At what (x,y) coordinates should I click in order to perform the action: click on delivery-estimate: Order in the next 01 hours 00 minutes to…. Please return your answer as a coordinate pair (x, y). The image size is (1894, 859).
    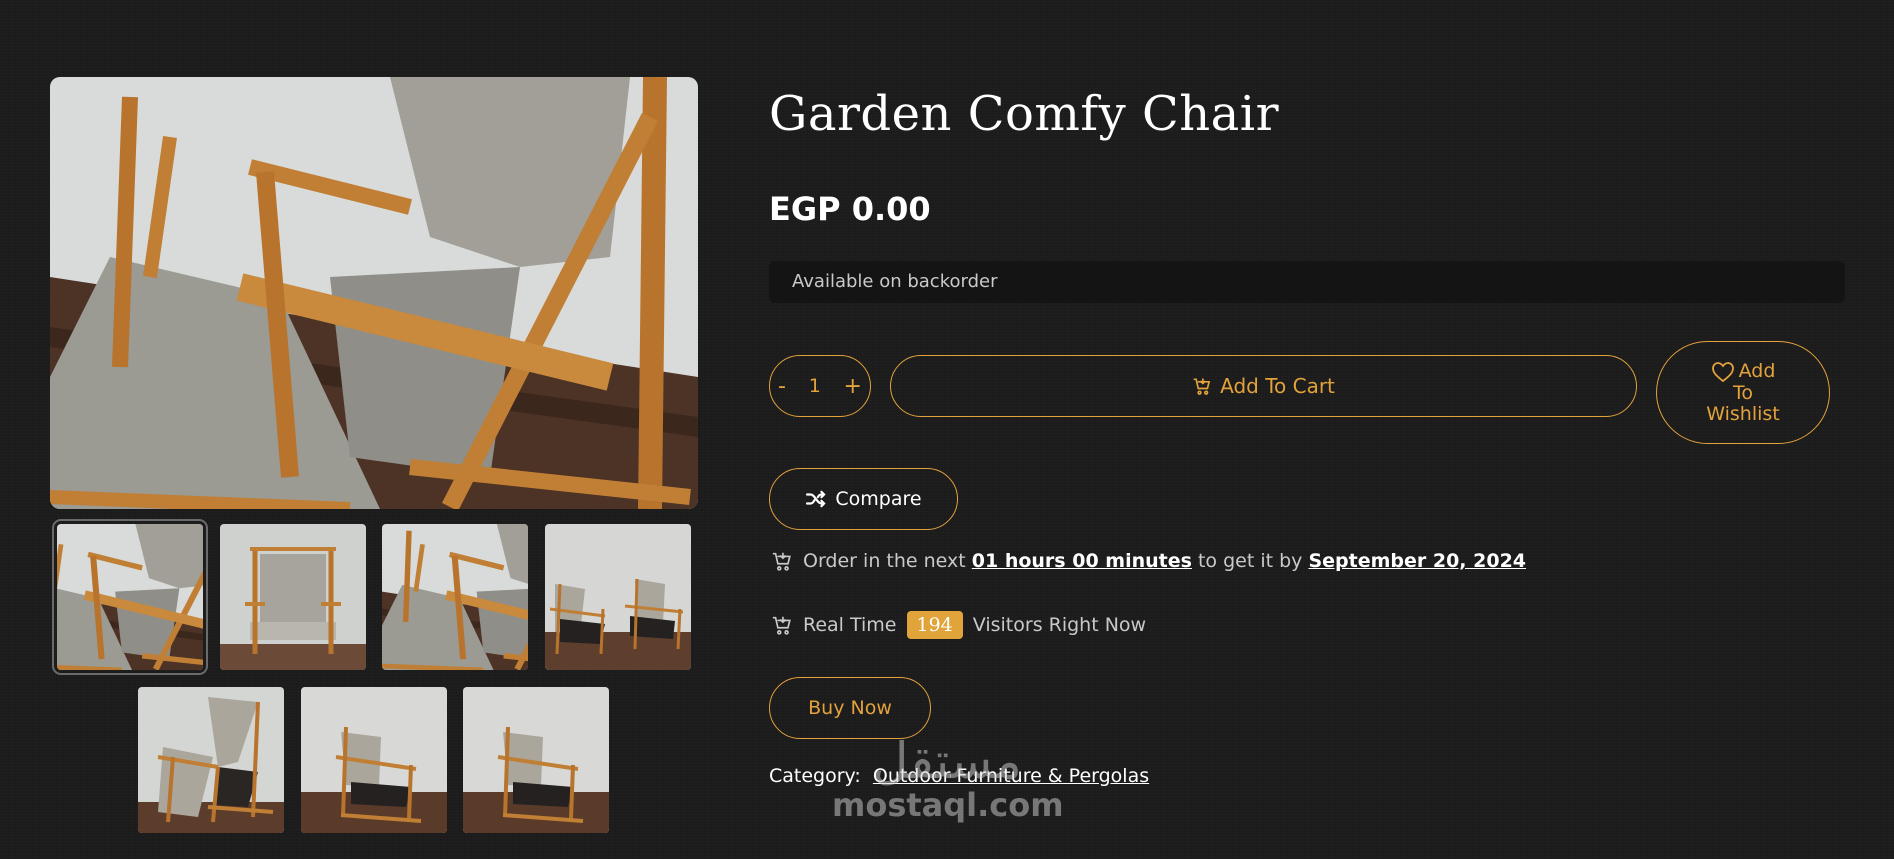
    Looking at the image, I should click on (1148, 561).